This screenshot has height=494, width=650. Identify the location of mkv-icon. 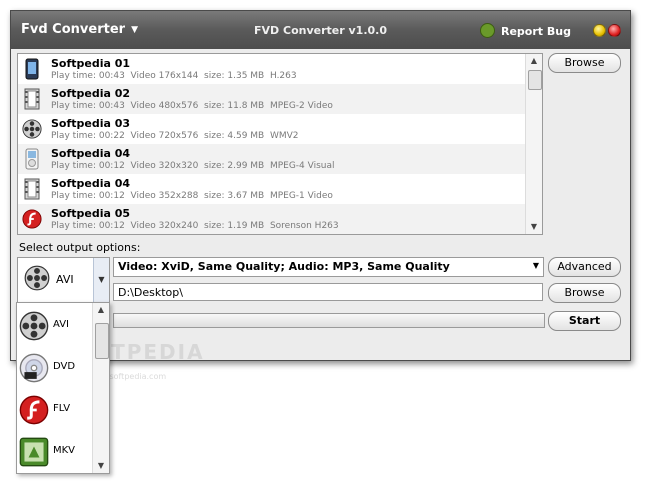
(34, 452).